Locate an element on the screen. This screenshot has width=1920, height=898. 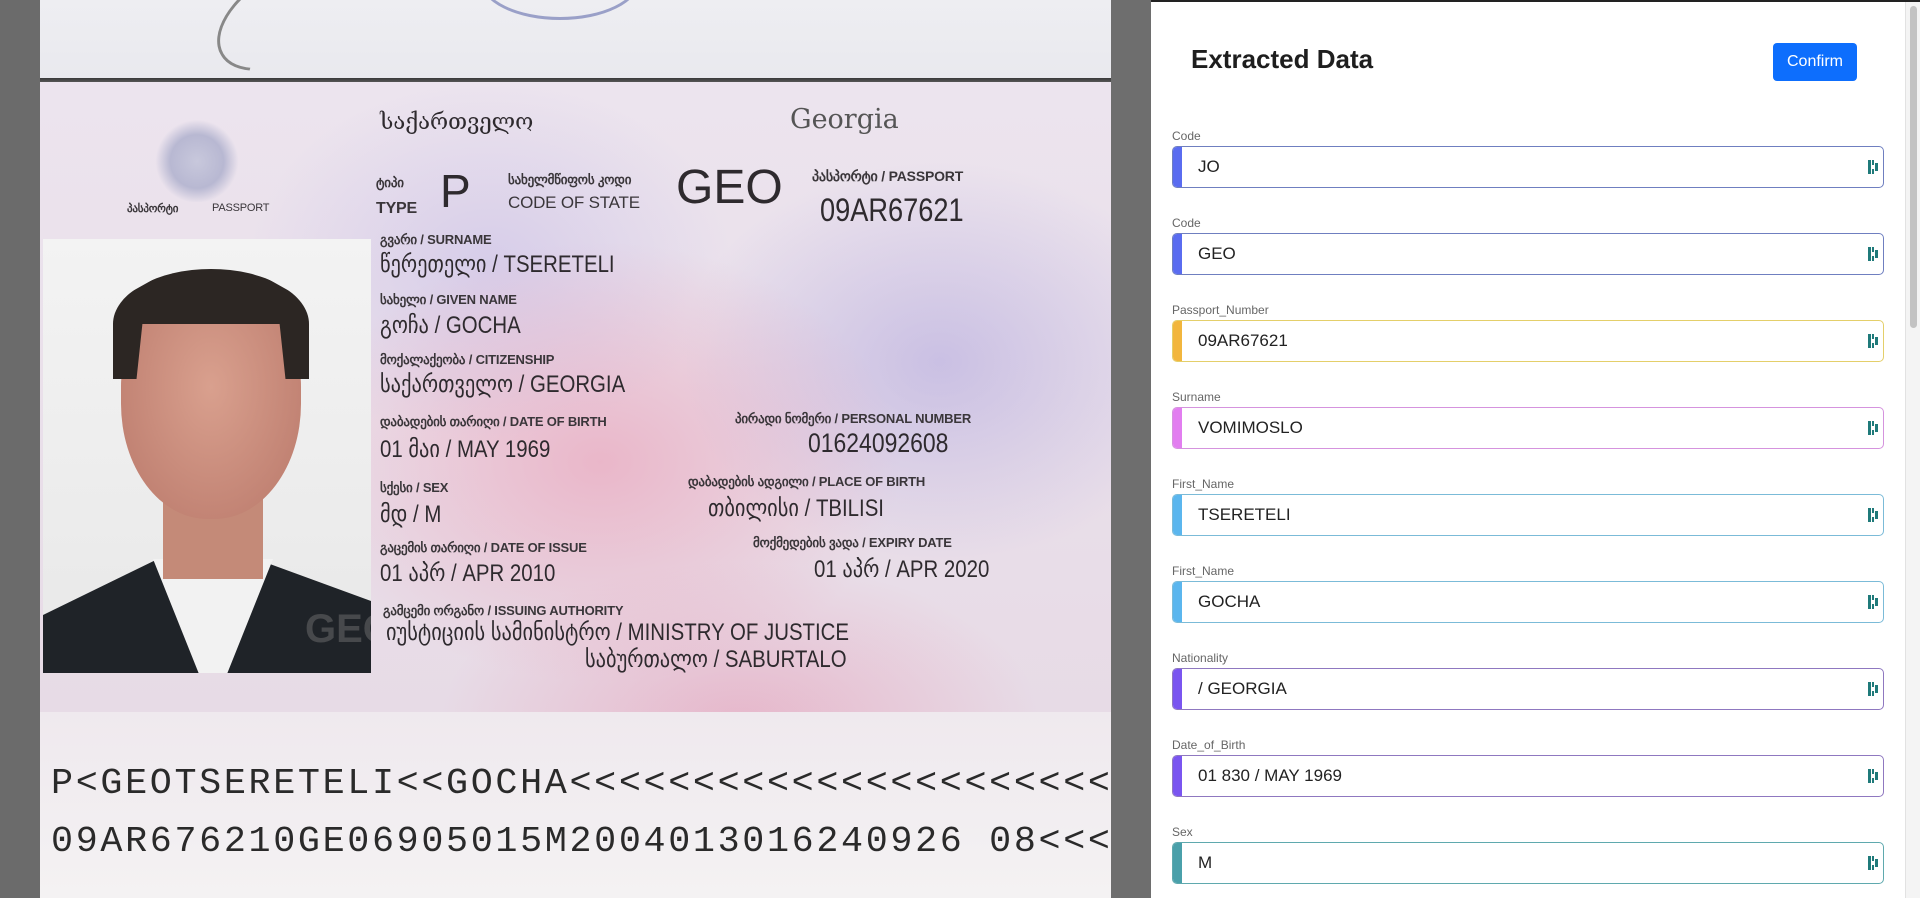
place-of-birth-label: დაბადების ადგილი / PLACE OF BIRTH is located at coordinates (807, 481).